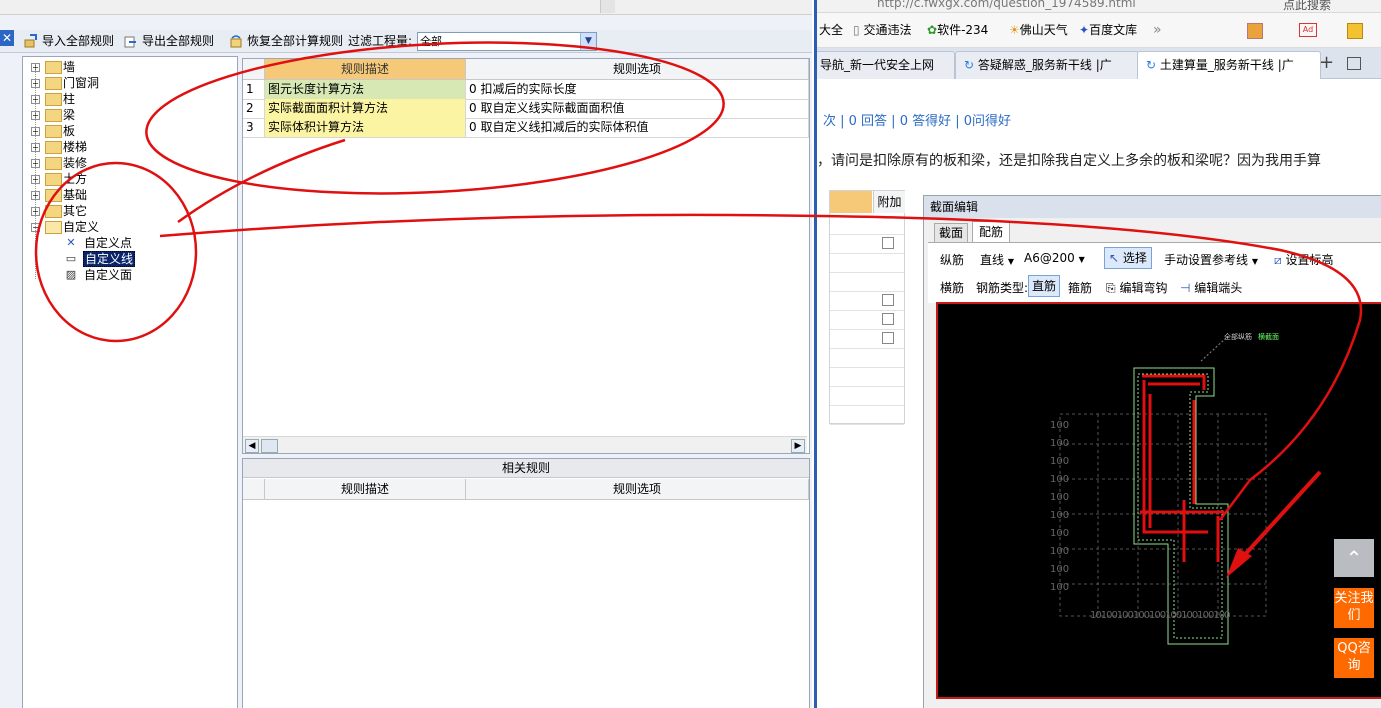 The image size is (1381, 708). What do you see at coordinates (1128, 258) in the screenshot?
I see `select-button: ↖ 选择` at bounding box center [1128, 258].